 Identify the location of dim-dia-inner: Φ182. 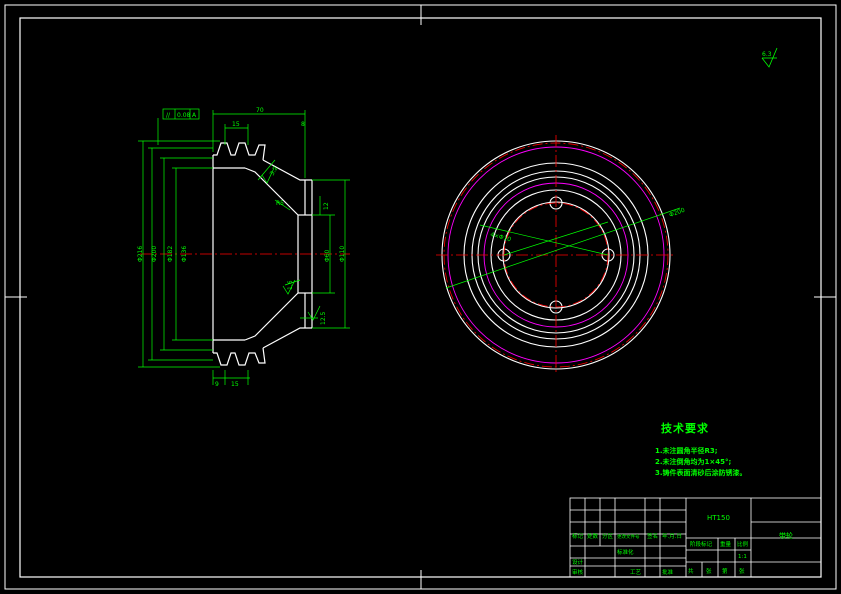
(170, 254).